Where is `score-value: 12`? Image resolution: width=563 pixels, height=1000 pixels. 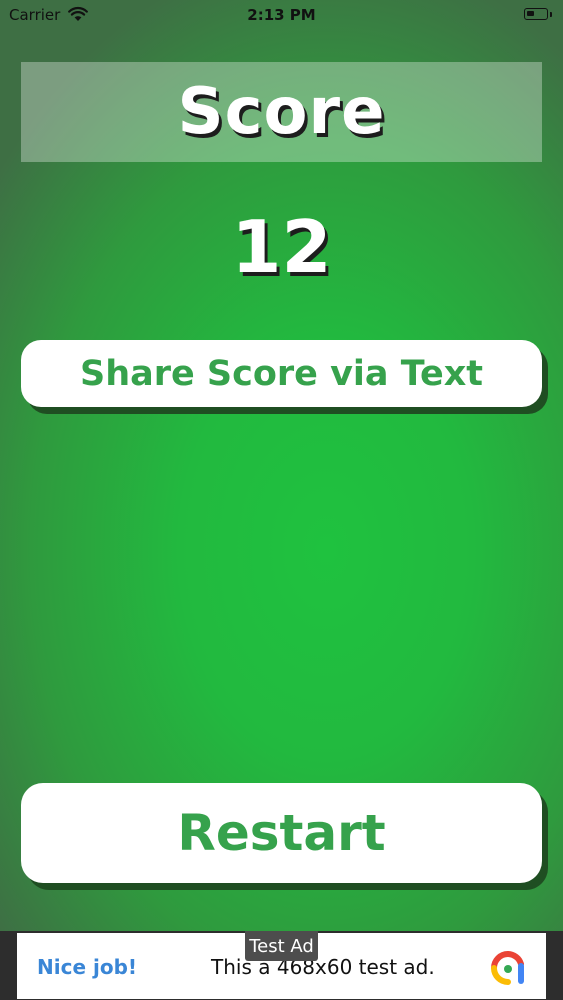 score-value: 12 is located at coordinates (281, 247).